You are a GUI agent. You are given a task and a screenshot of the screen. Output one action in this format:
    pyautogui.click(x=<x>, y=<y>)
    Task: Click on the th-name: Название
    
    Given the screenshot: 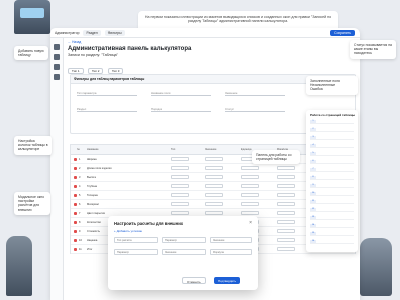 What is the action you would take?
    pyautogui.click(x=93, y=149)
    